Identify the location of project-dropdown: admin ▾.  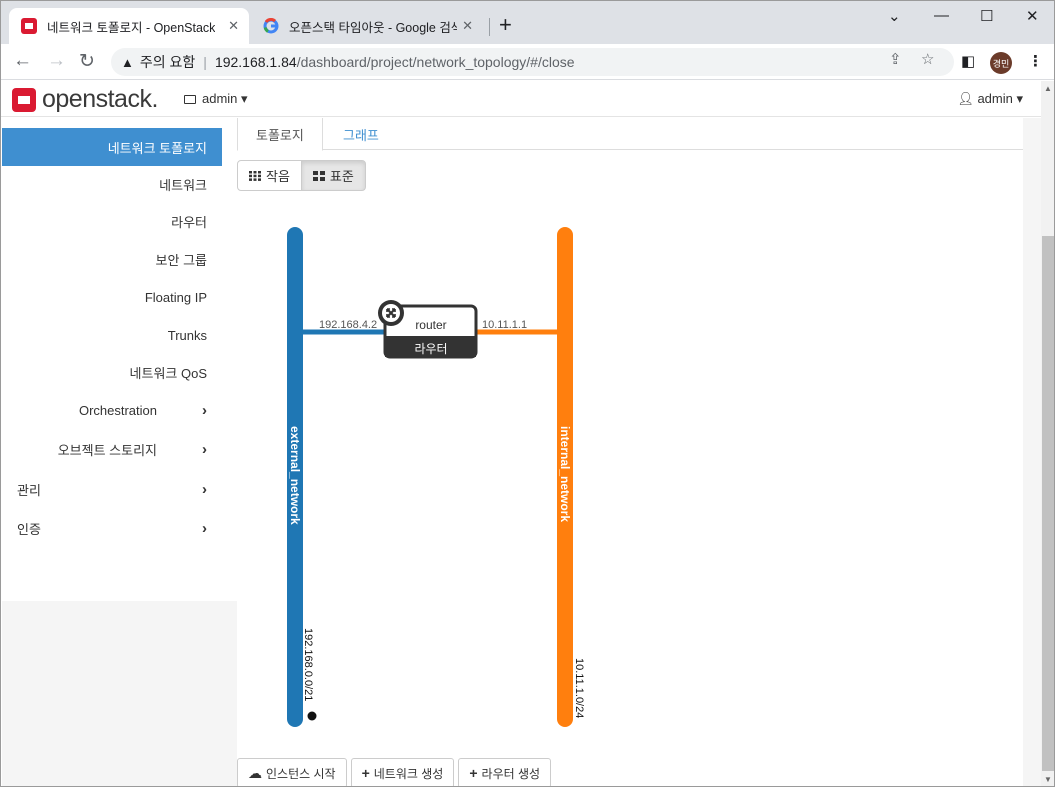
(216, 99).